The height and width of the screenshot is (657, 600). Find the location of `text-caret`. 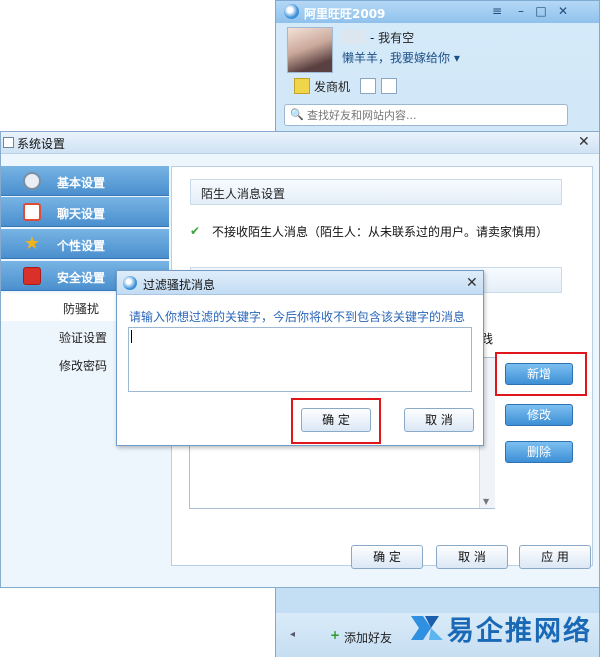

text-caret is located at coordinates (131, 336).